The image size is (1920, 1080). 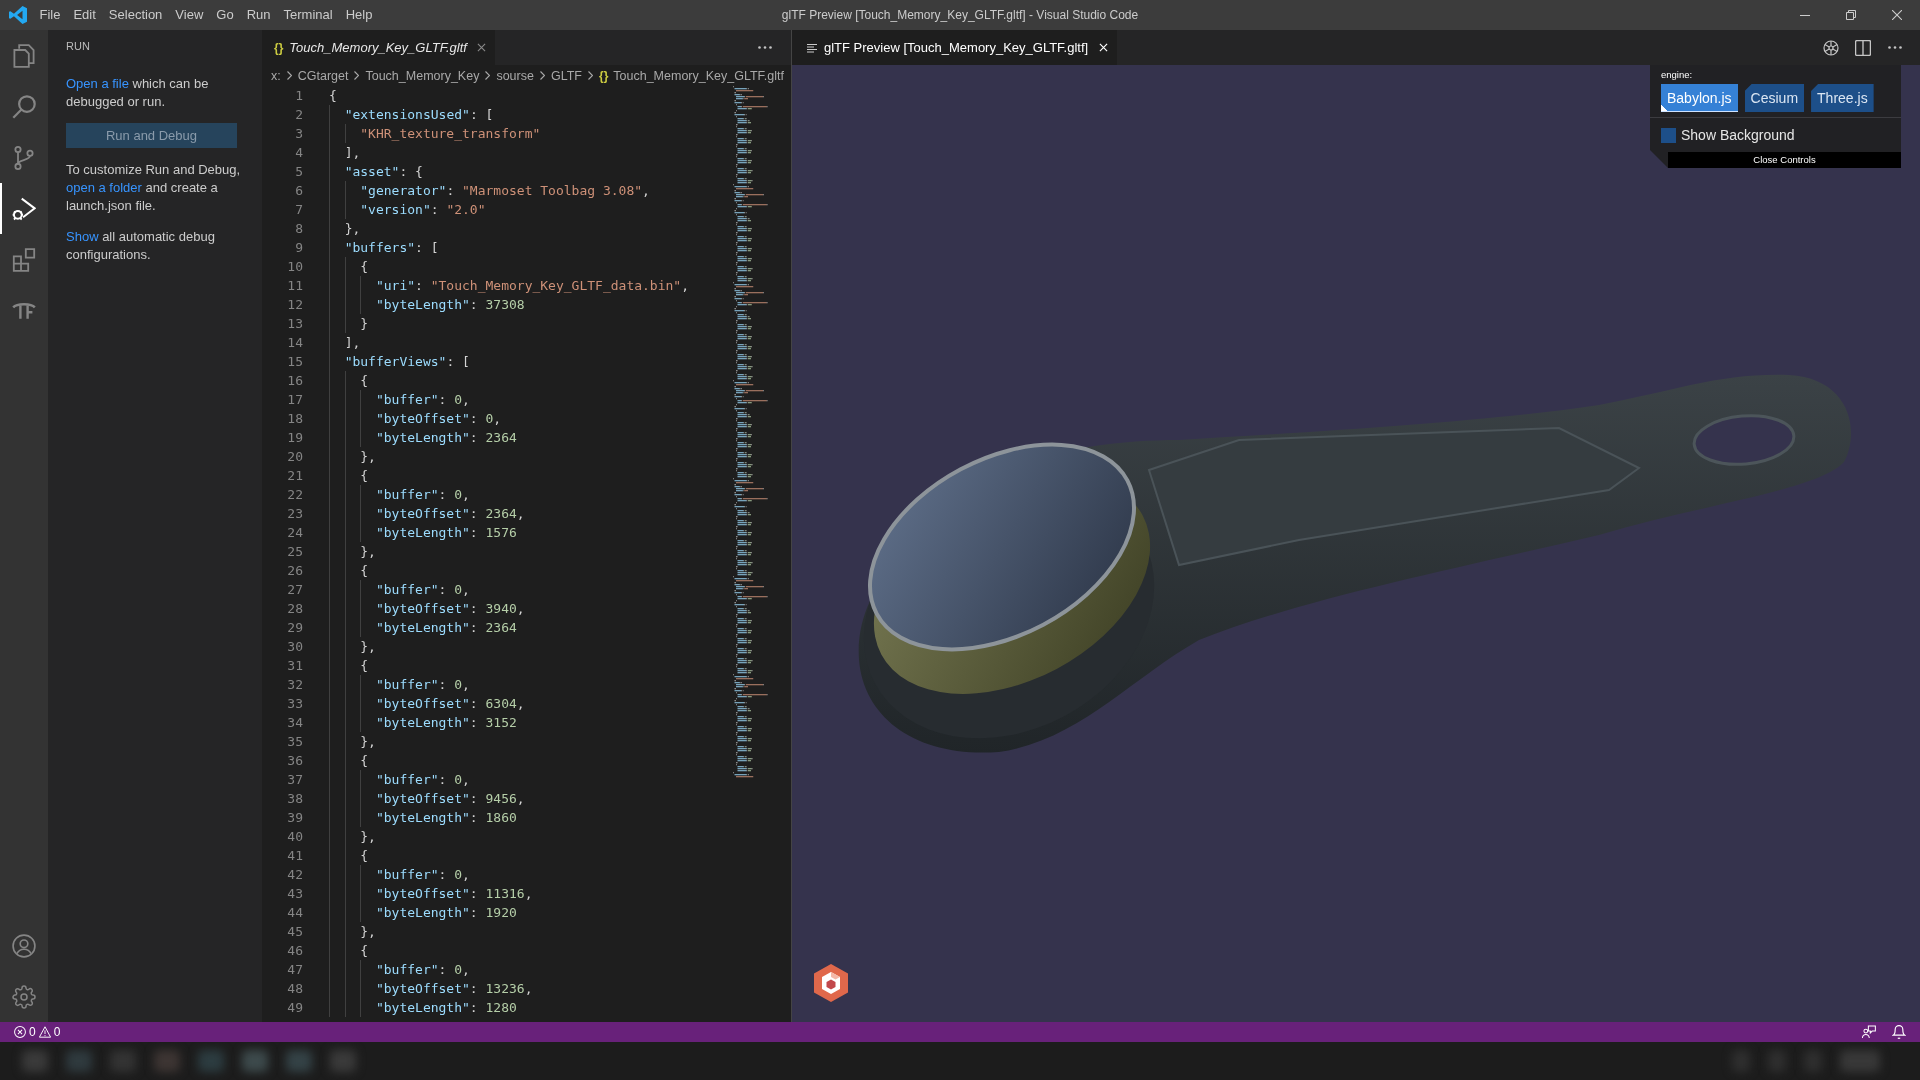 I want to click on line-number: 29, so click(x=295, y=627).